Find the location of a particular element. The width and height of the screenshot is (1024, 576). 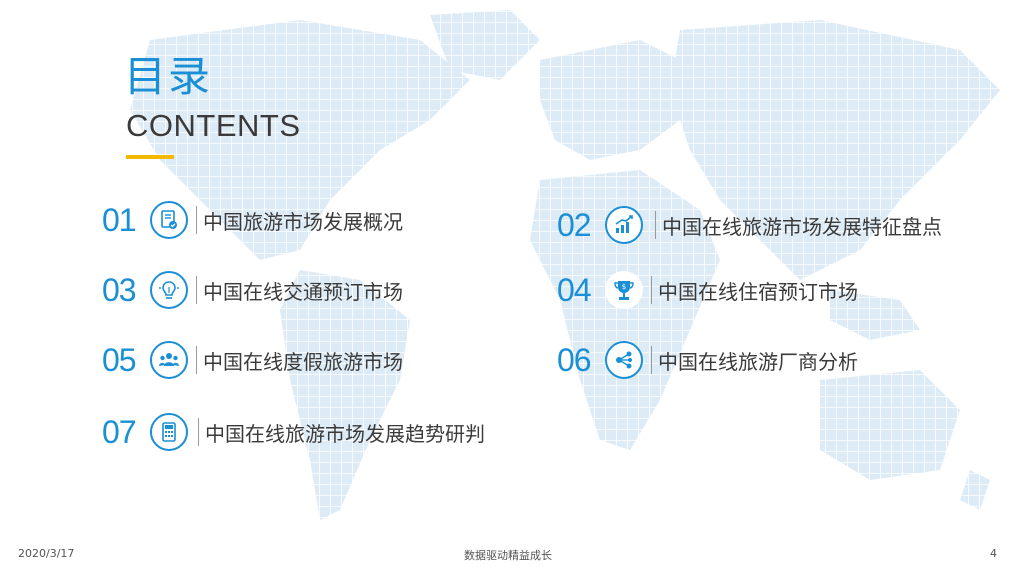

toc-label: 中国在线住宿预订市场 is located at coordinates (758, 291).